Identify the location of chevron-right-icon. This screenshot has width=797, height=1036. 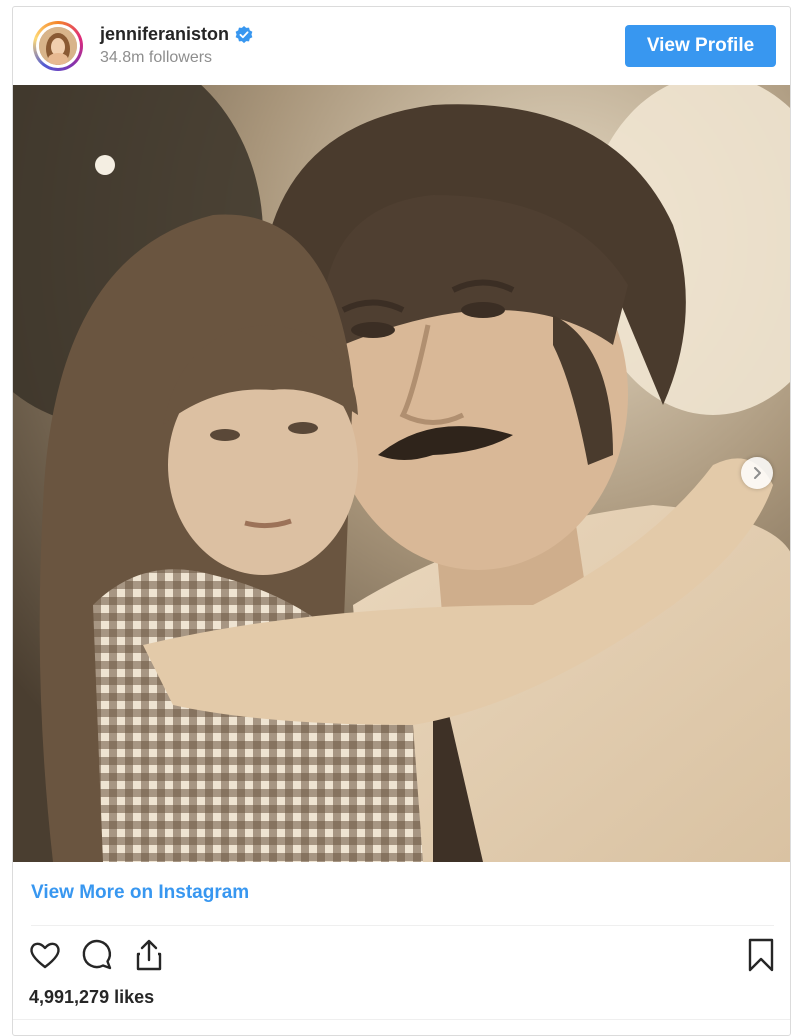
(757, 473).